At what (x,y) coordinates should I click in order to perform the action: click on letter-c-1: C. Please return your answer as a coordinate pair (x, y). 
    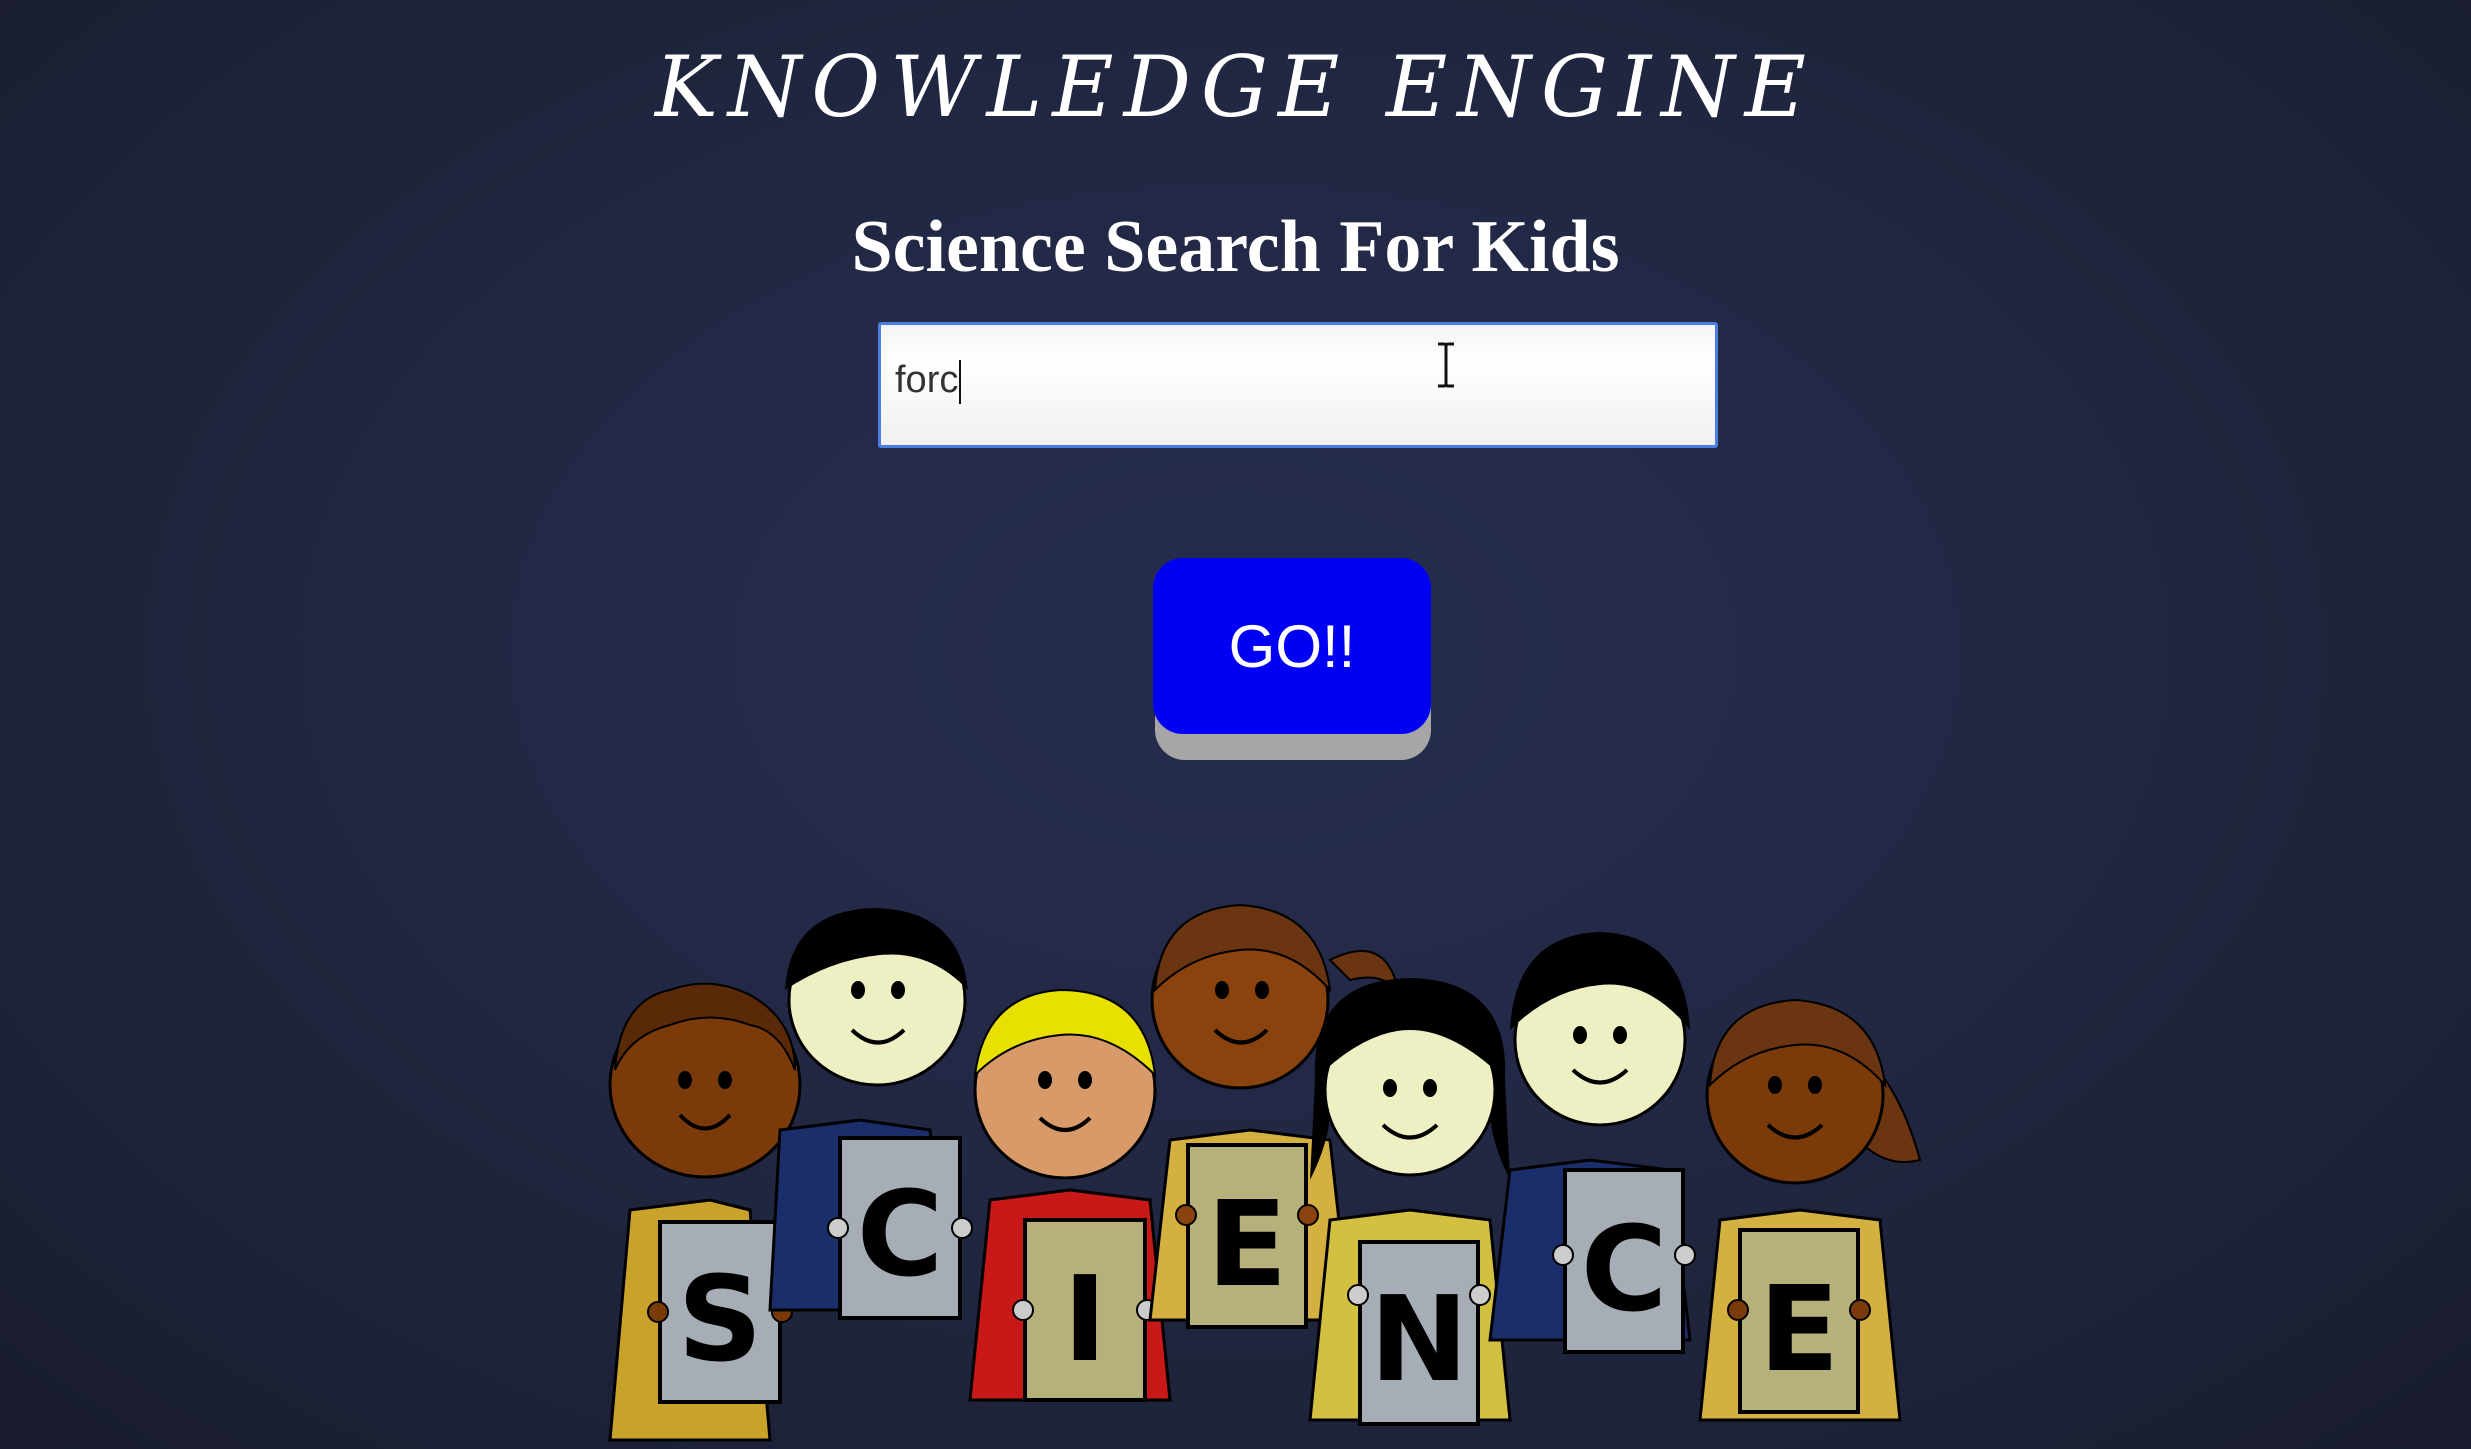
    Looking at the image, I should click on (900, 1234).